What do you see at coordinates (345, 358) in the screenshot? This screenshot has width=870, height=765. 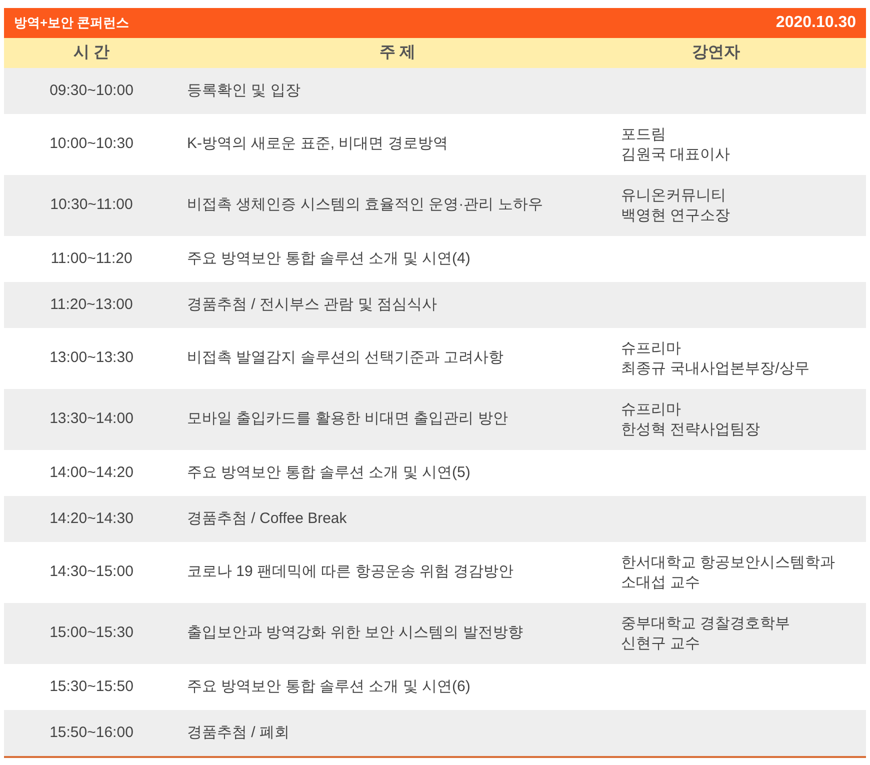 I see `topic-cell-text: 비접촉 발열감지 솔루션의 선택기준과 고려사항` at bounding box center [345, 358].